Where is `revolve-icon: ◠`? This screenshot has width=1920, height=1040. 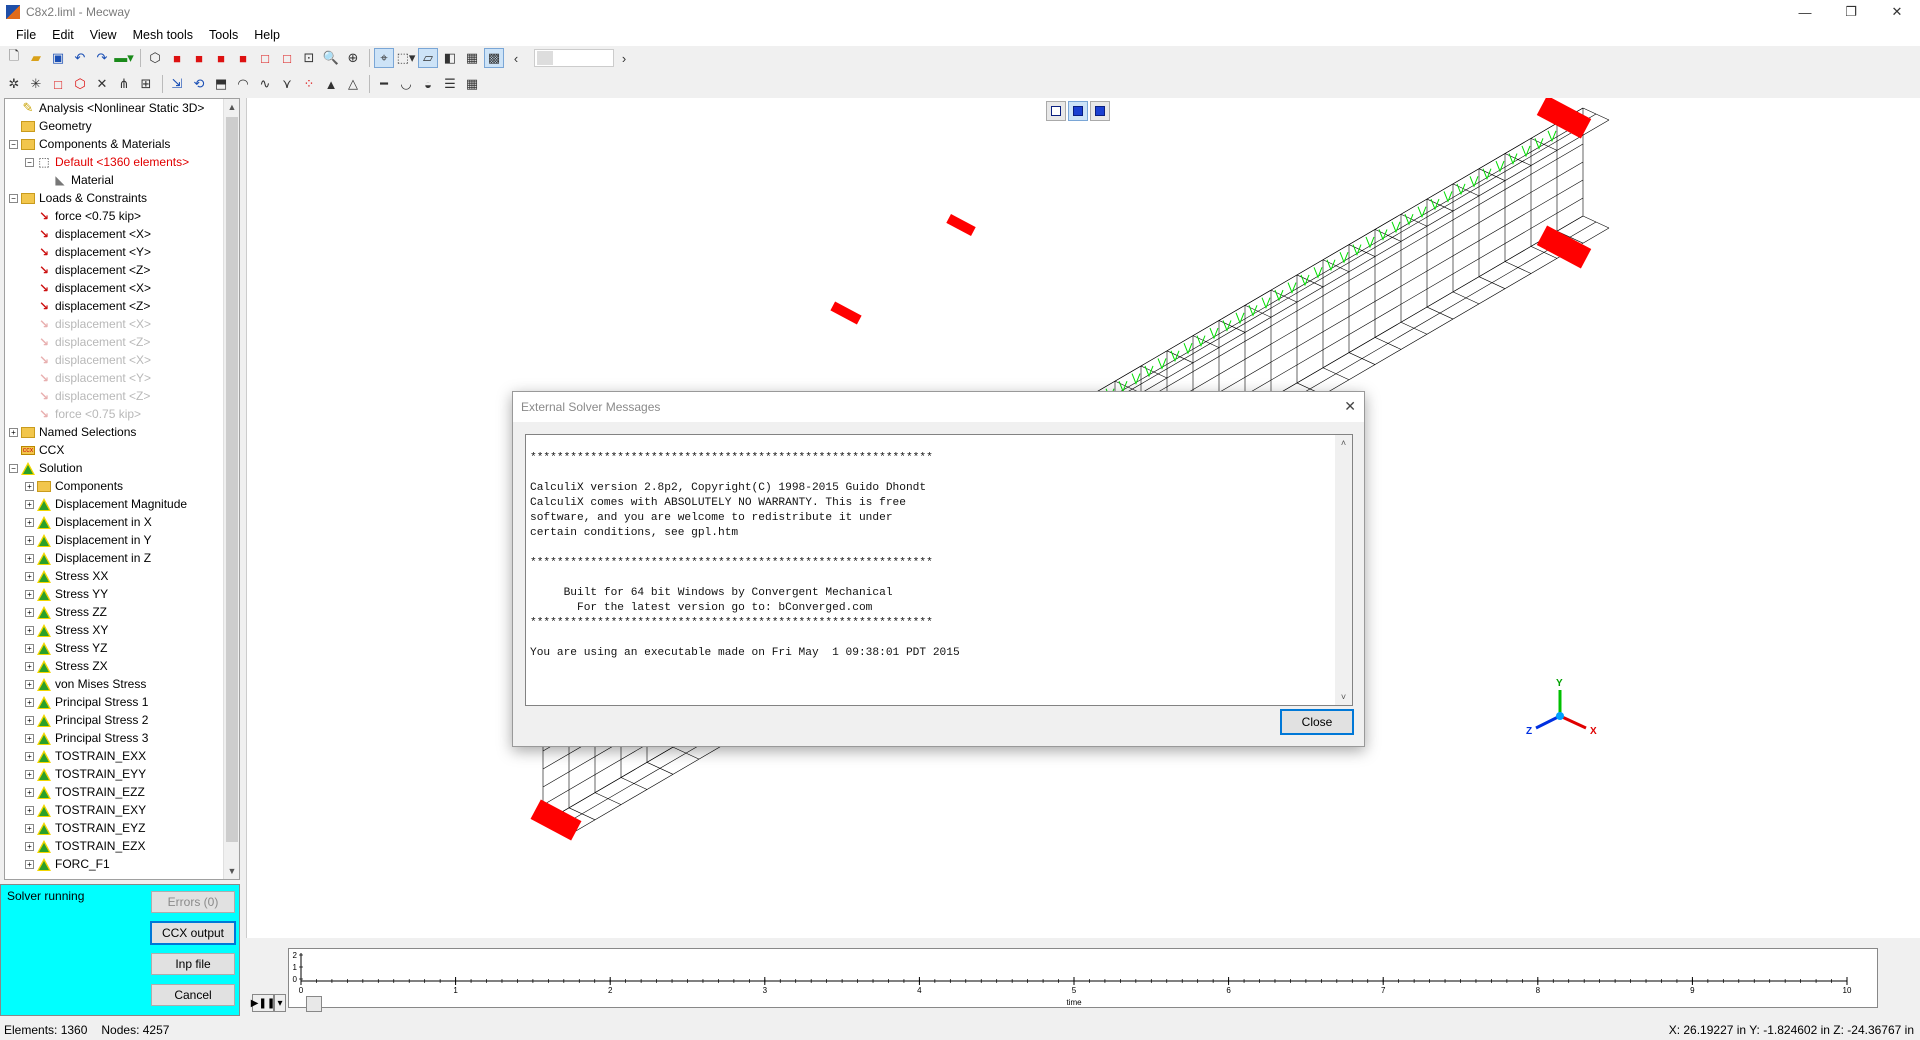 revolve-icon: ◠ is located at coordinates (243, 84).